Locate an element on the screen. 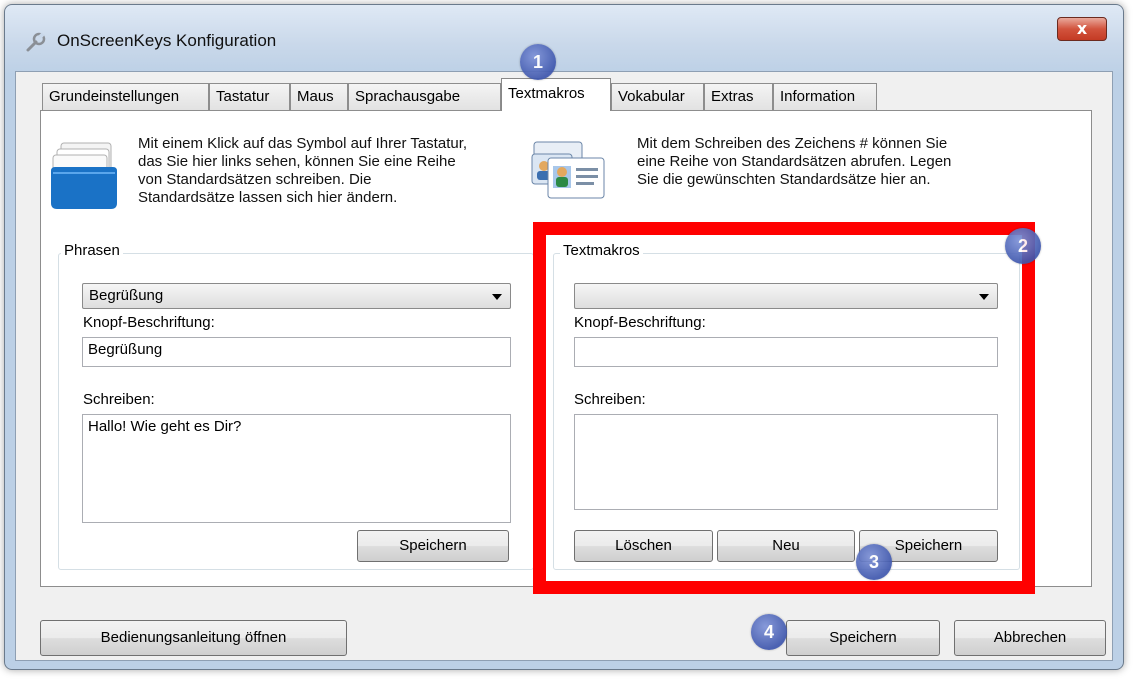 This screenshot has width=1135, height=679. left-caption-label: Knopf-Beschriftung: is located at coordinates (149, 322).